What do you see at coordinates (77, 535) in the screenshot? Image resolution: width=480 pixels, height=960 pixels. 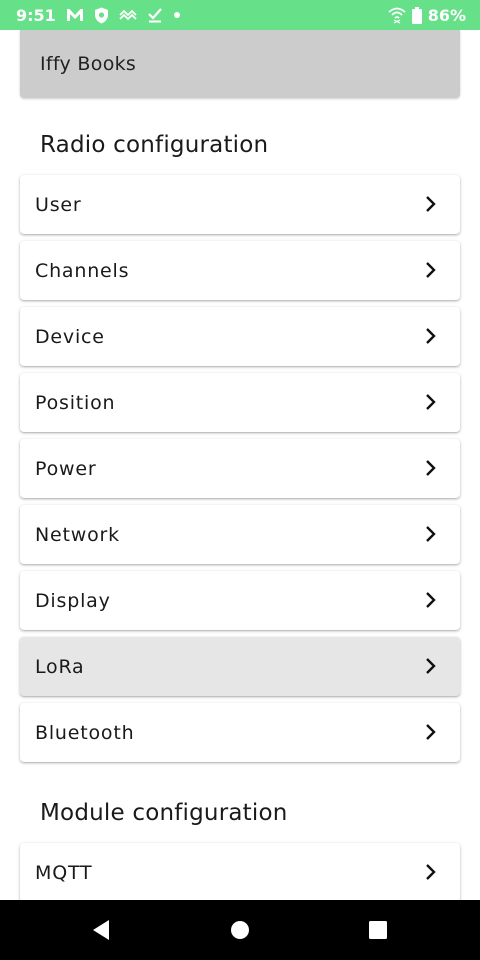 I see `settings-item-label: Network` at bounding box center [77, 535].